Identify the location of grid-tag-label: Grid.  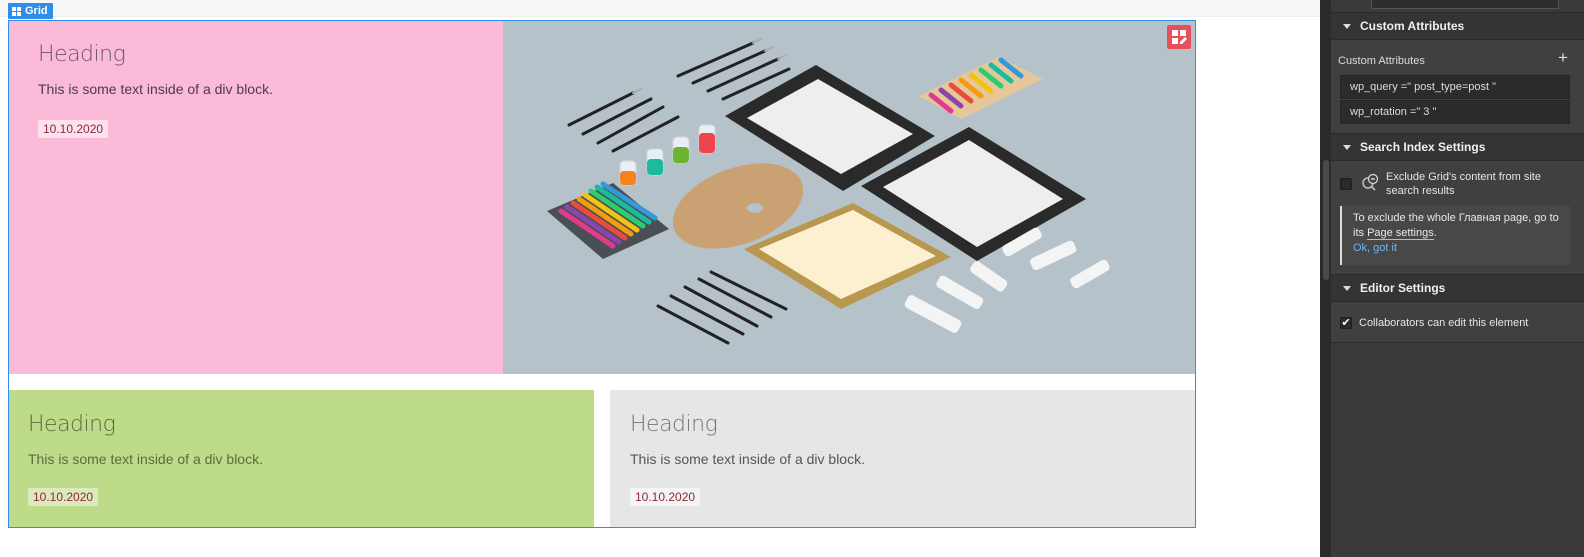
(36, 11).